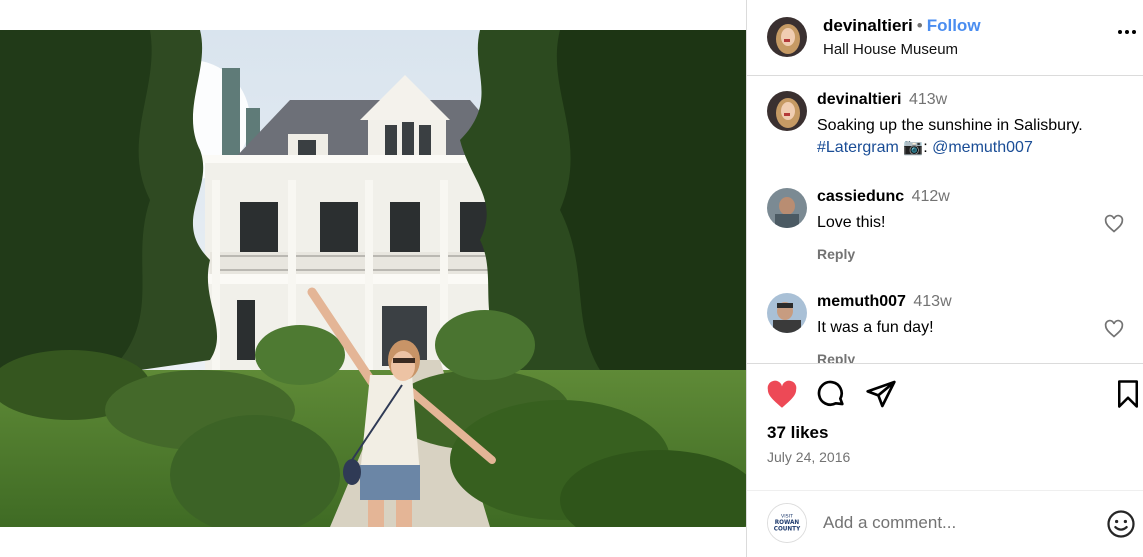 The width and height of the screenshot is (1143, 557). I want to click on caption-header: devinaltieri 413w, so click(882, 100).